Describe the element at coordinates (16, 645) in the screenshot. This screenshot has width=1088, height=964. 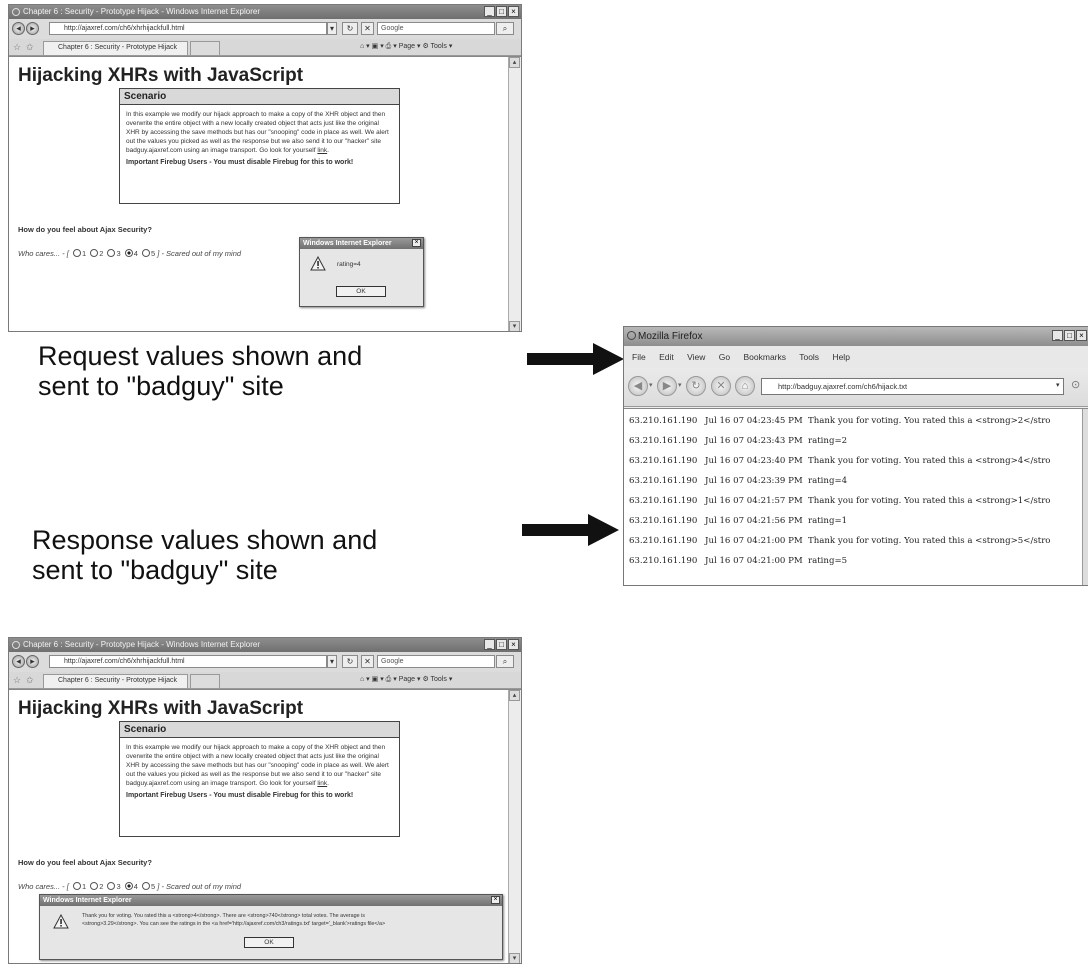
I see `ie-logo-icon` at that location.